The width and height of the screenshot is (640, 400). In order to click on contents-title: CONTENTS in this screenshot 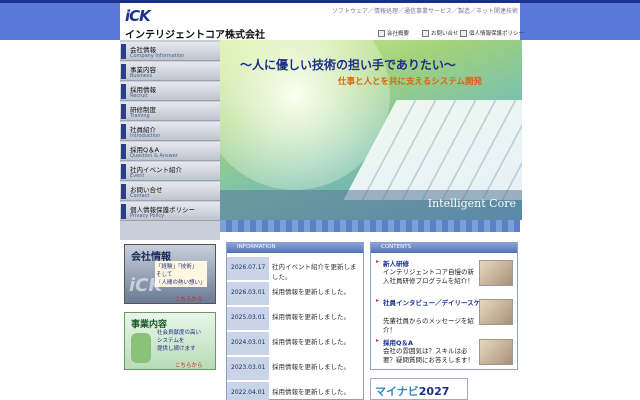, I will do `click(396, 247)`.